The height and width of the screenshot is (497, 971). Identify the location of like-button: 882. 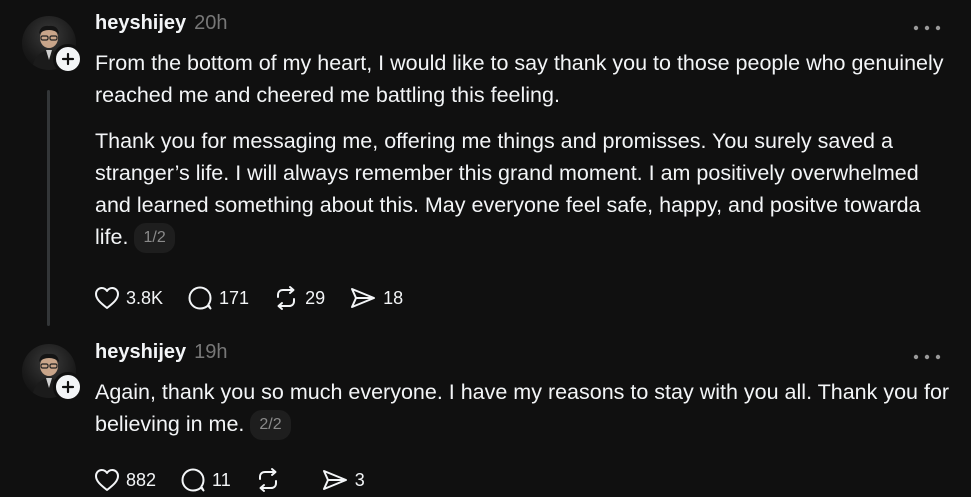
(125, 480).